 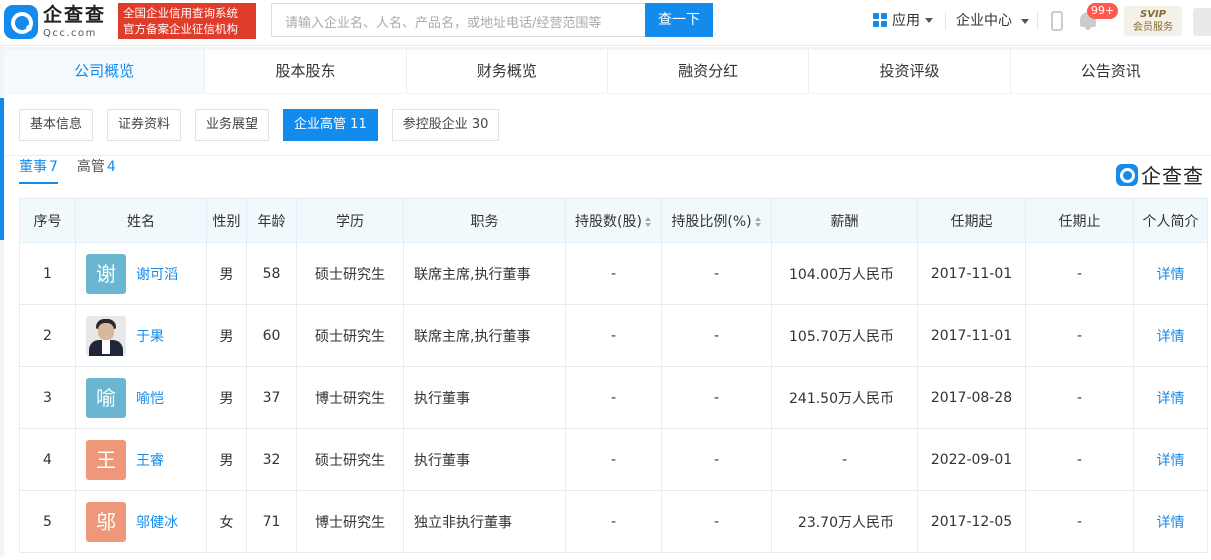 I want to click on roletab-directors: 董事 7, so click(x=38, y=170).